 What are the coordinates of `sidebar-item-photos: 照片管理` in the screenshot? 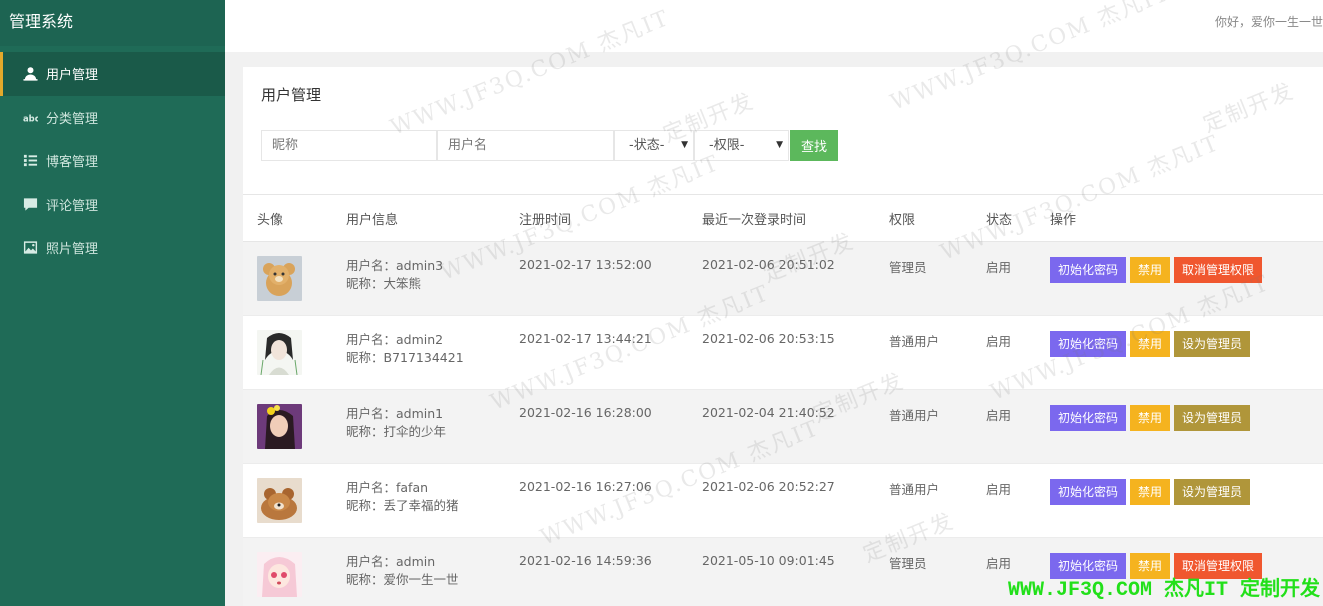 It's located at (112, 248).